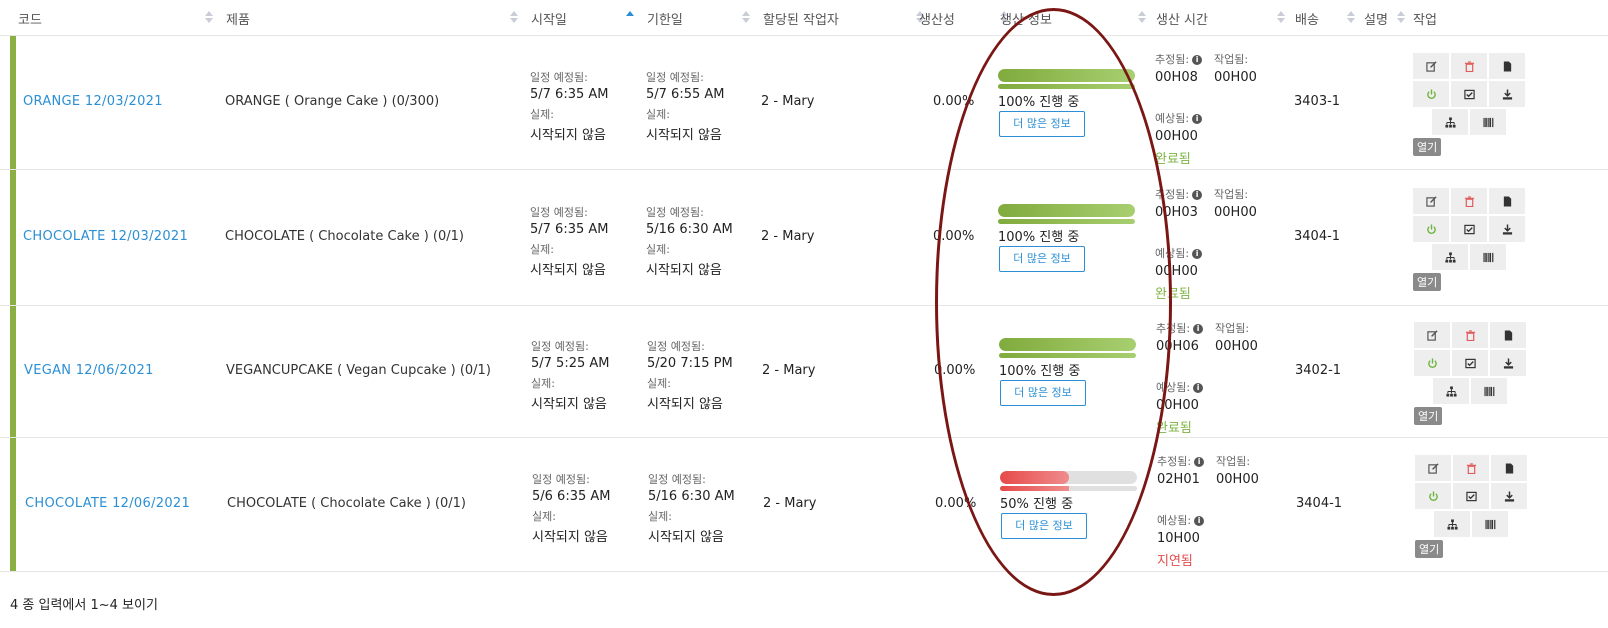 Image resolution: width=1608 pixels, height=628 pixels. What do you see at coordinates (1176, 136) in the screenshot?
I see `expected-value: 00H00` at bounding box center [1176, 136].